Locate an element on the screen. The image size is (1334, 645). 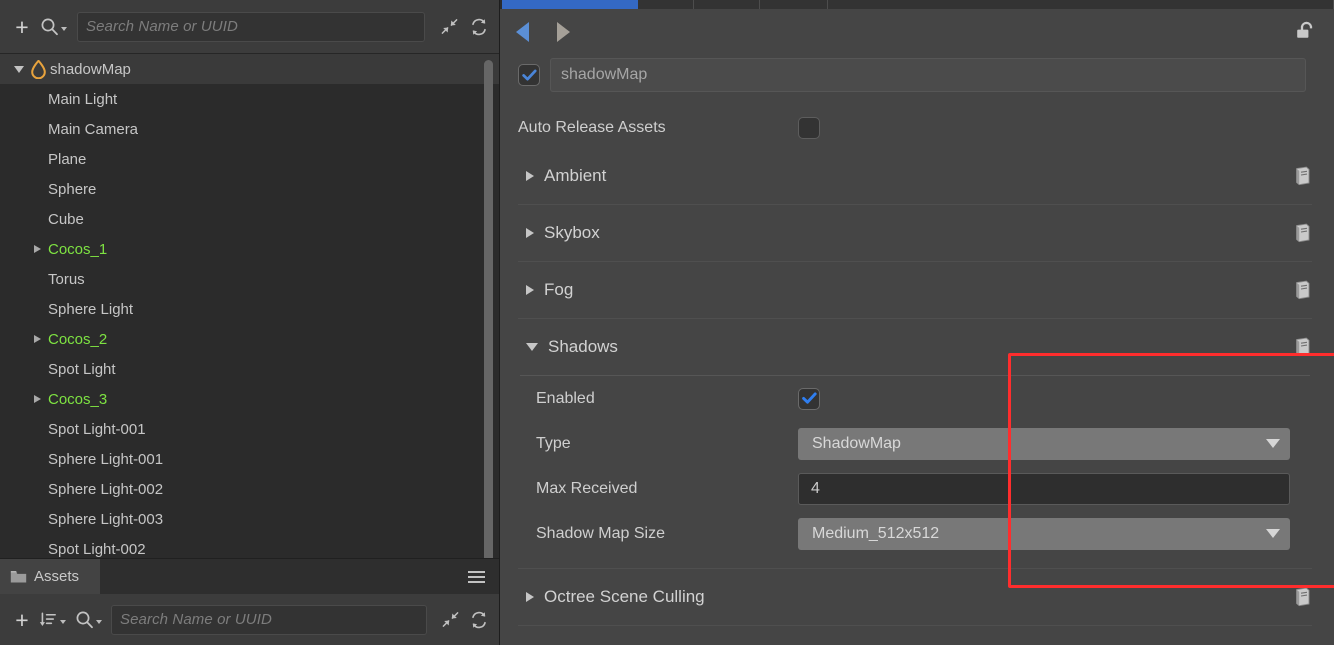
hierarchy-node-sphere-light-002: Sphere Light-002 is located at coordinates (249, 489).